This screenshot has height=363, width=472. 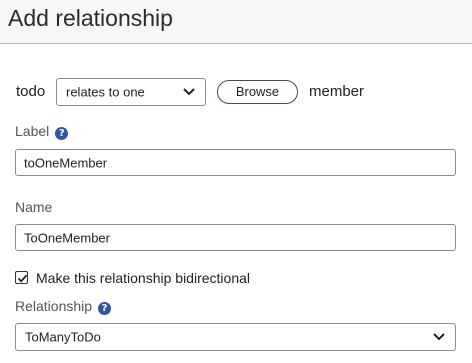 I want to click on relationship-field-text: Relationship, so click(x=54, y=306).